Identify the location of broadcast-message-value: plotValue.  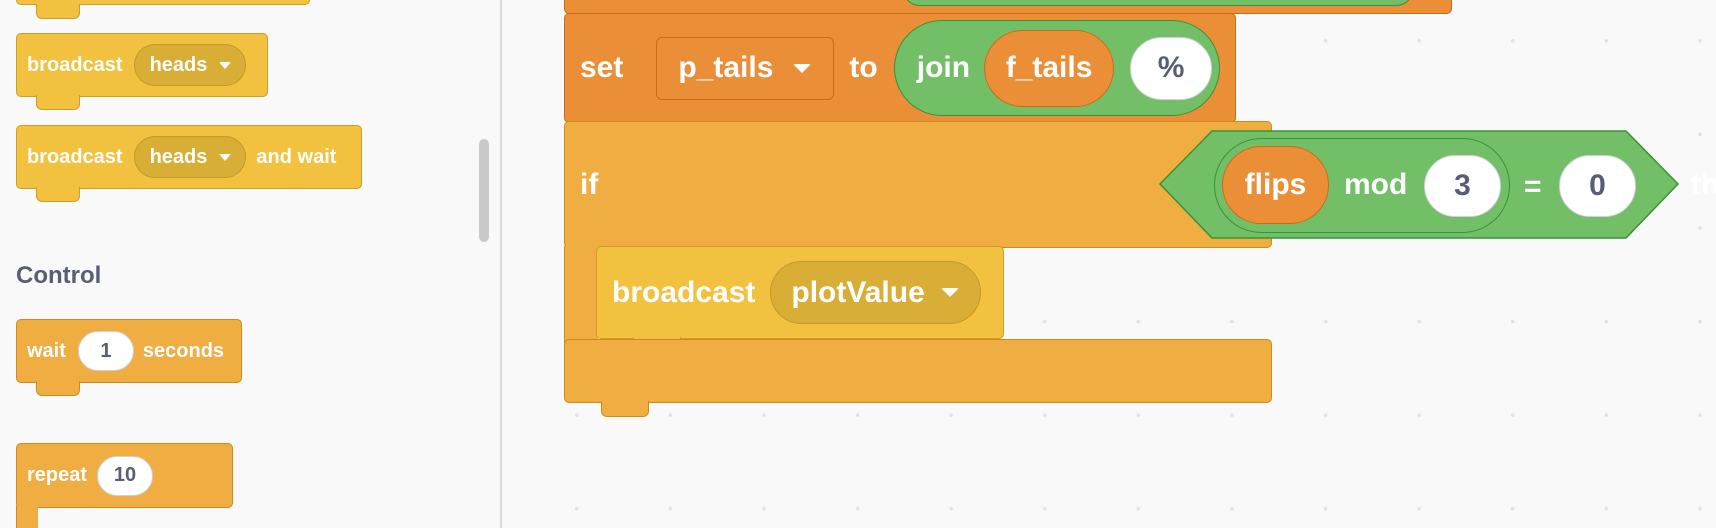
(858, 292).